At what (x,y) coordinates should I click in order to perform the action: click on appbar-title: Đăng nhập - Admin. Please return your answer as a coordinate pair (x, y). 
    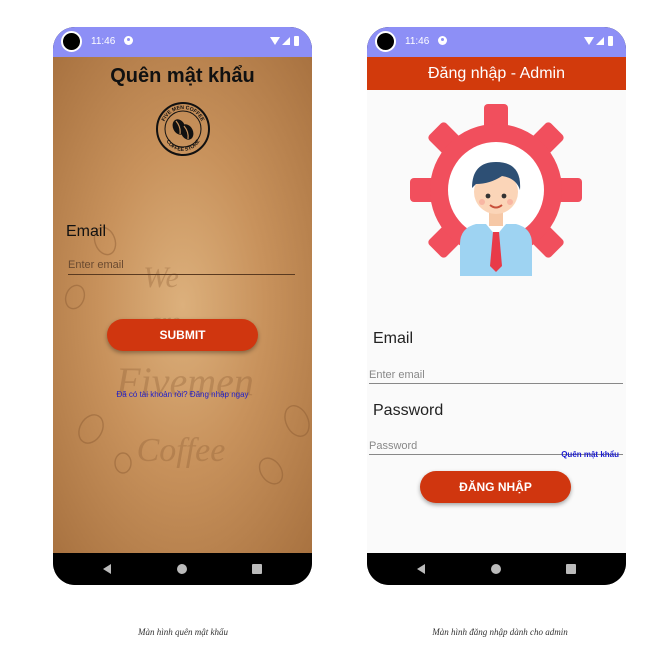
    Looking at the image, I should click on (496, 73).